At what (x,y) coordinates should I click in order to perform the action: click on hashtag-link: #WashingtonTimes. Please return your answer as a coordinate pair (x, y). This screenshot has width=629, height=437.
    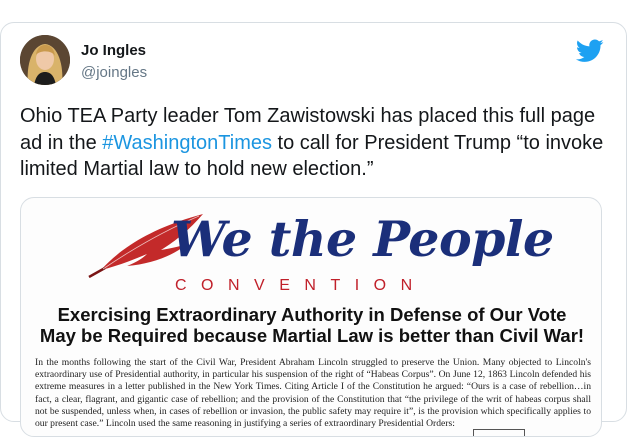
    Looking at the image, I should click on (187, 143).